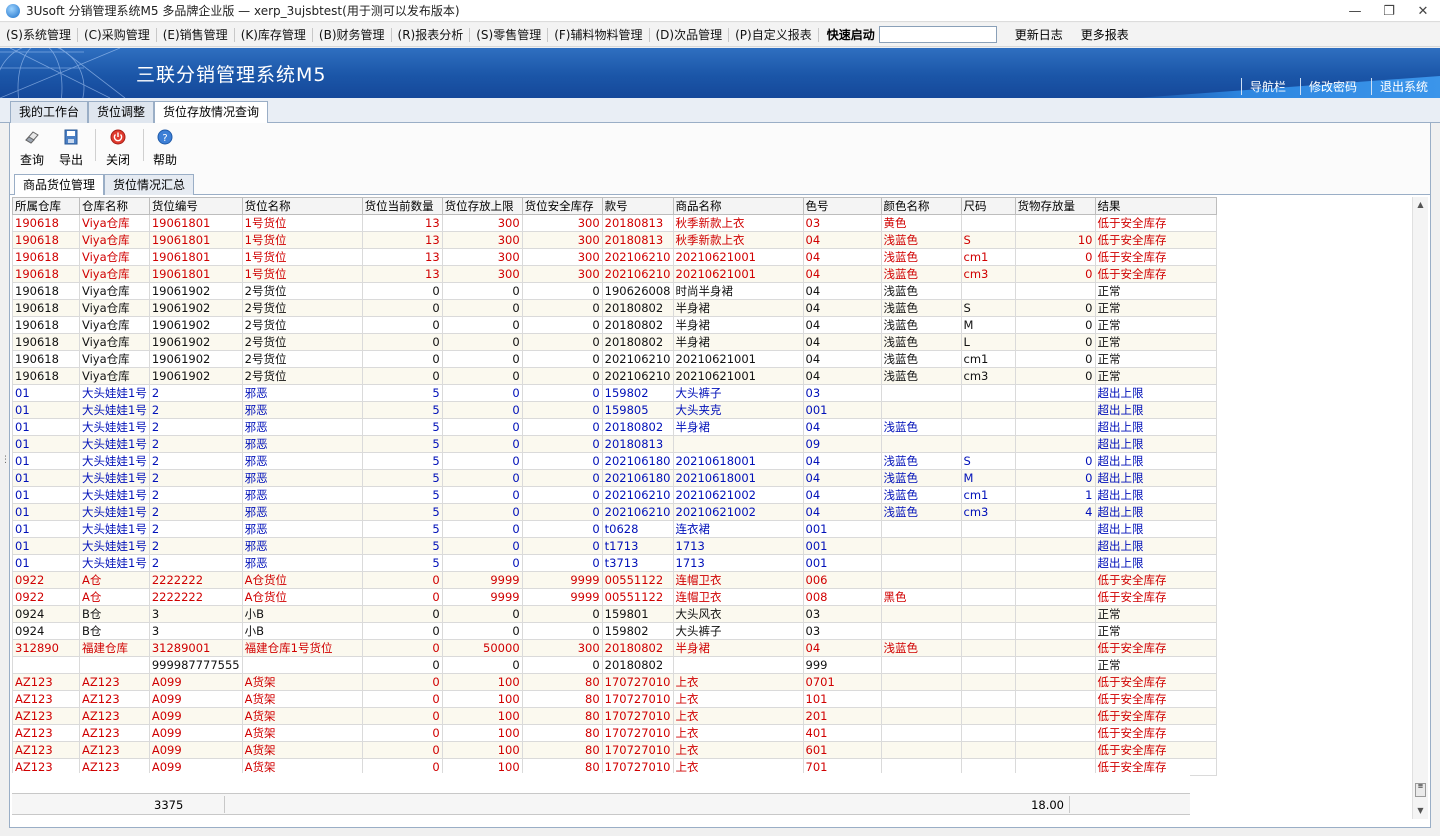 This screenshot has width=1440, height=836. Describe the element at coordinates (738, 206) in the screenshot. I see `col-header: 商品名称` at that location.